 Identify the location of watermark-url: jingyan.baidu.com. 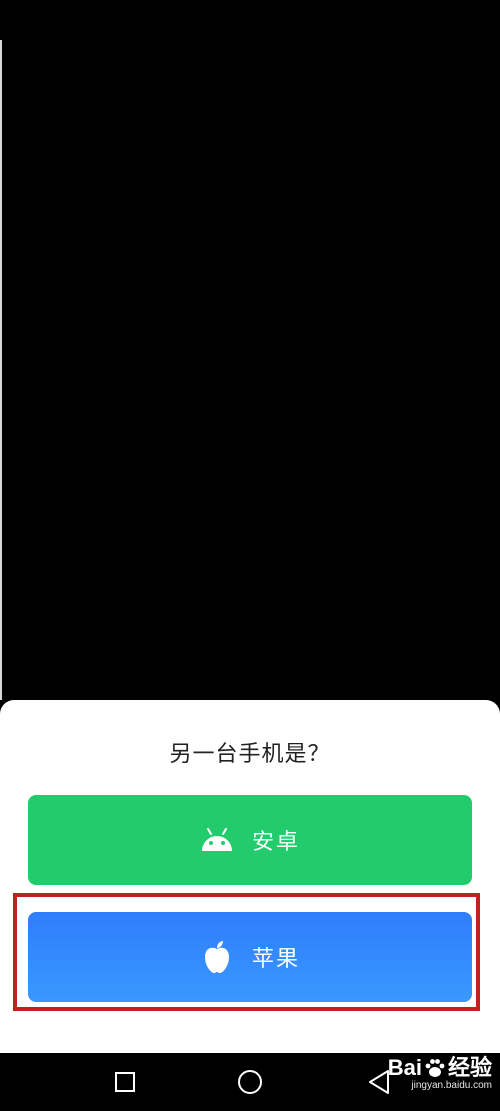
(451, 1085).